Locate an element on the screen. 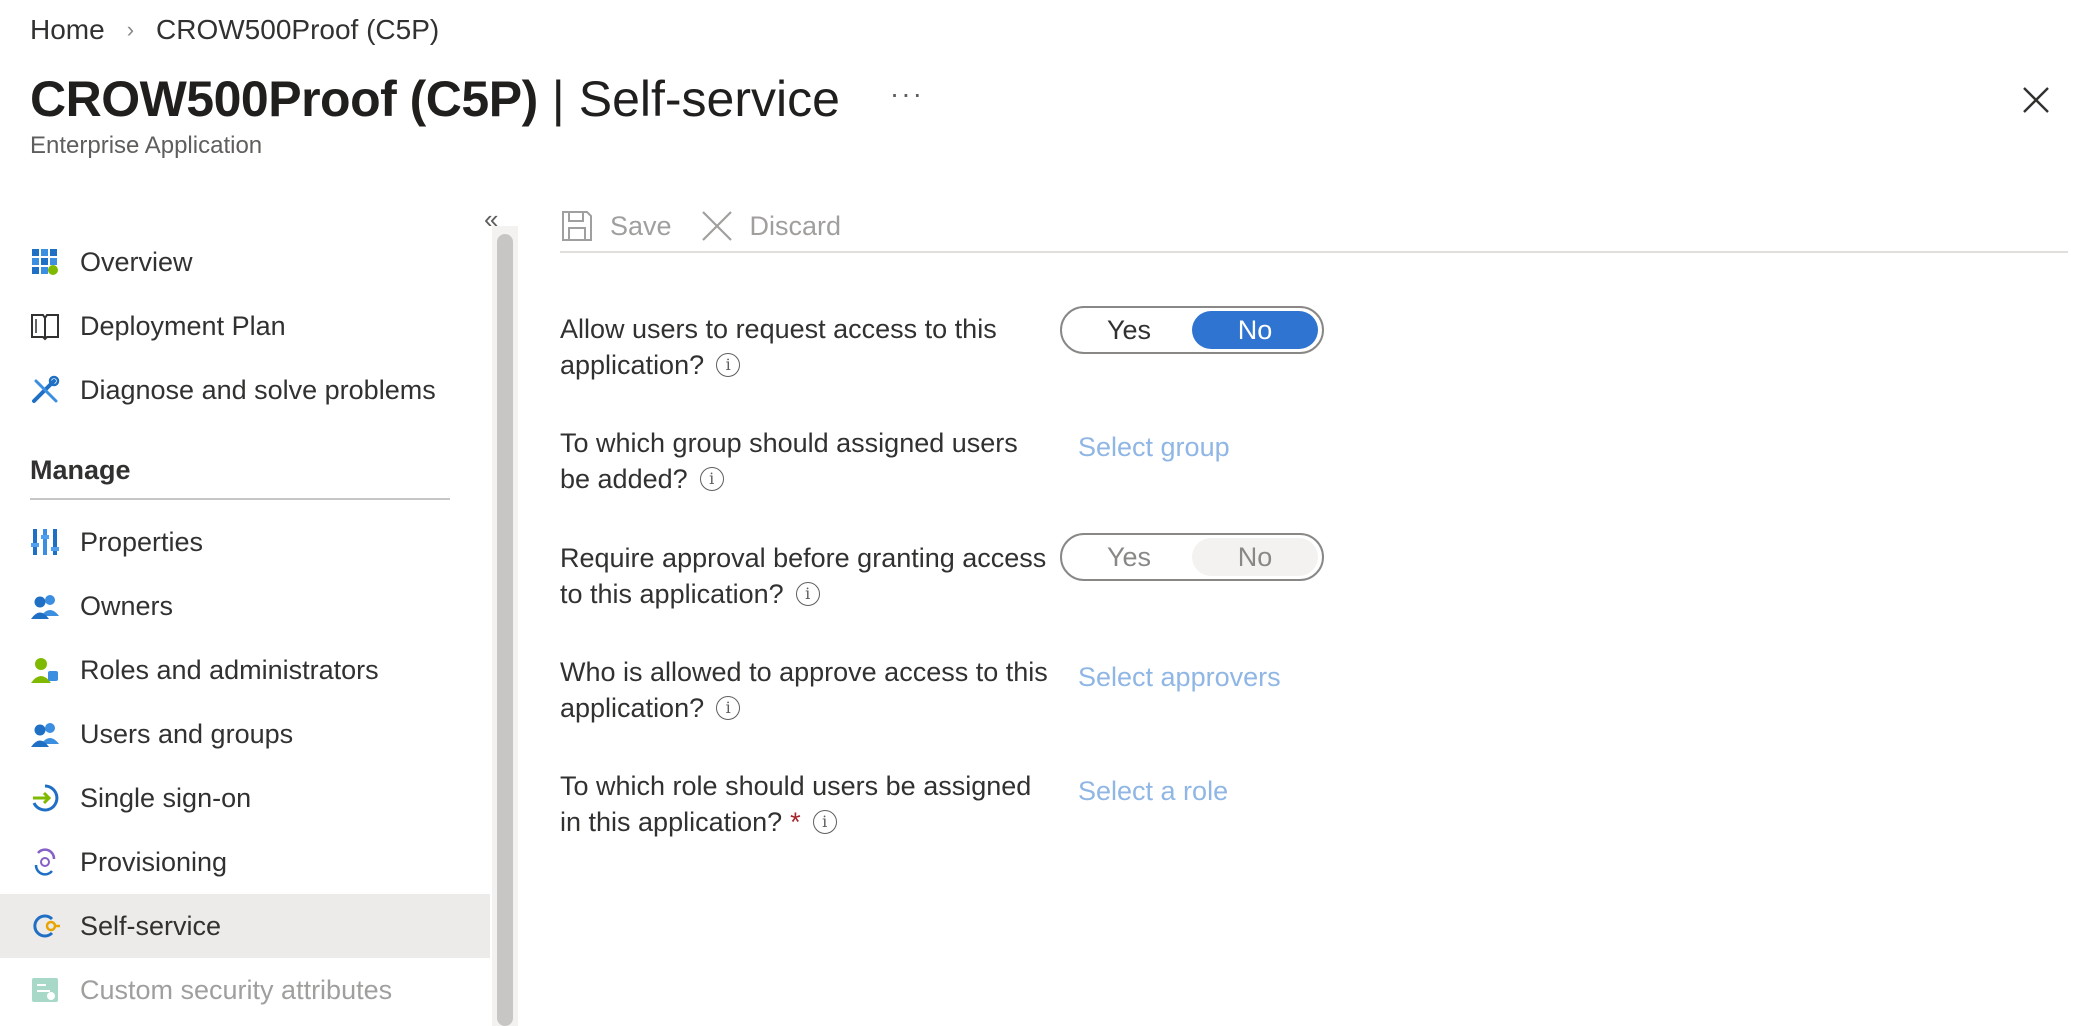 The width and height of the screenshot is (2092, 1026). required-marker: * is located at coordinates (795, 822).